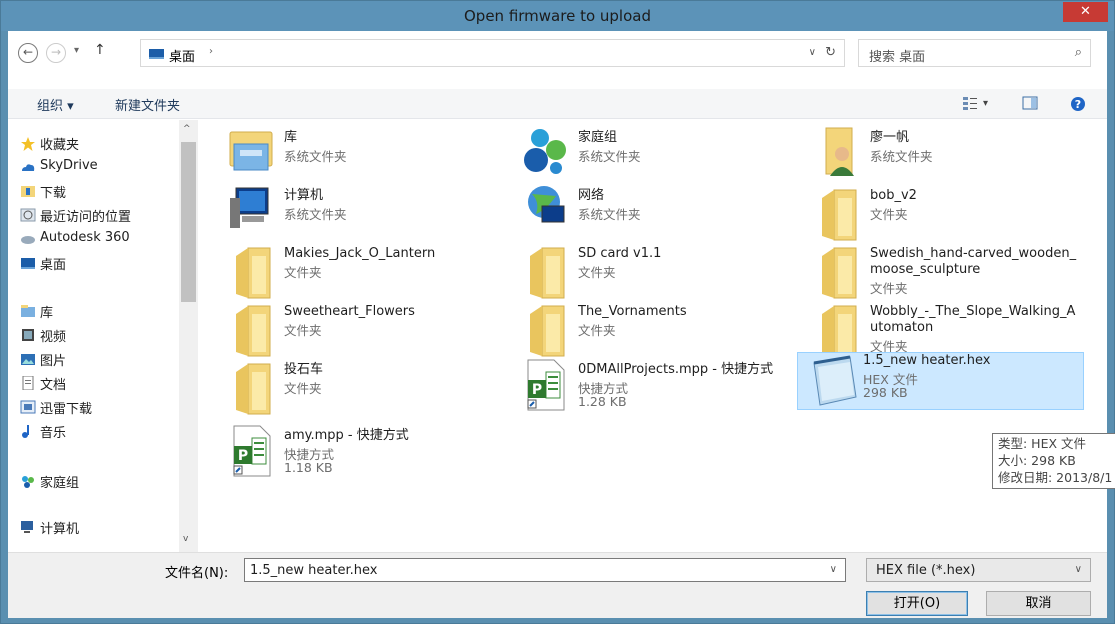 Image resolution: width=1115 pixels, height=624 pixels. I want to click on filename-label: 文件名(N):, so click(197, 573).